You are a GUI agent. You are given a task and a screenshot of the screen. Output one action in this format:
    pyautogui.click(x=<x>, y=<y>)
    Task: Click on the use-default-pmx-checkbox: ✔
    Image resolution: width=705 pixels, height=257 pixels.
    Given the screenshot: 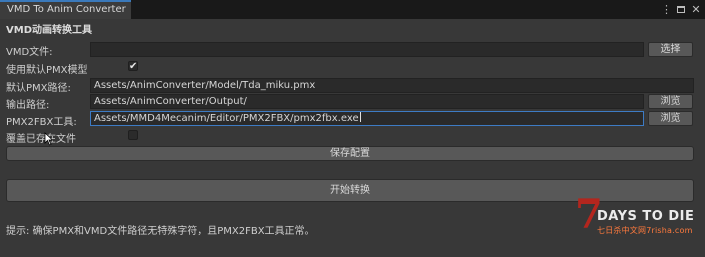 What is the action you would take?
    pyautogui.click(x=133, y=66)
    